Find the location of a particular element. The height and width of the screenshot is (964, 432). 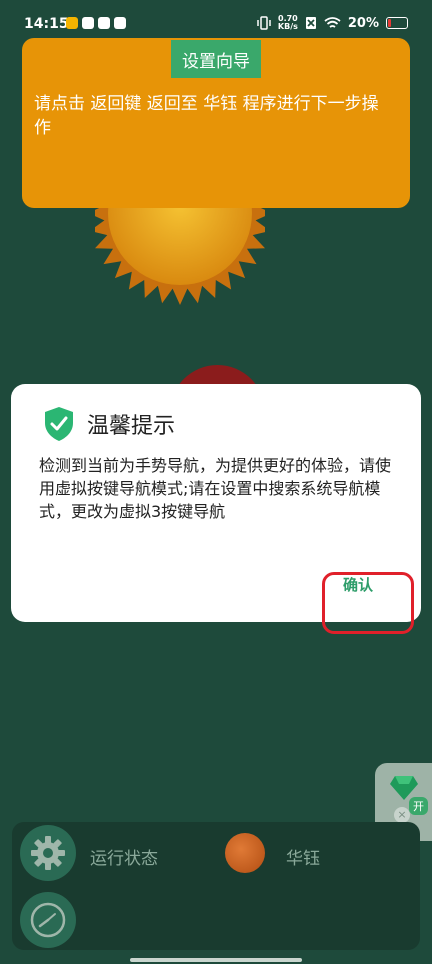

mail-icon is located at coordinates (120, 23).